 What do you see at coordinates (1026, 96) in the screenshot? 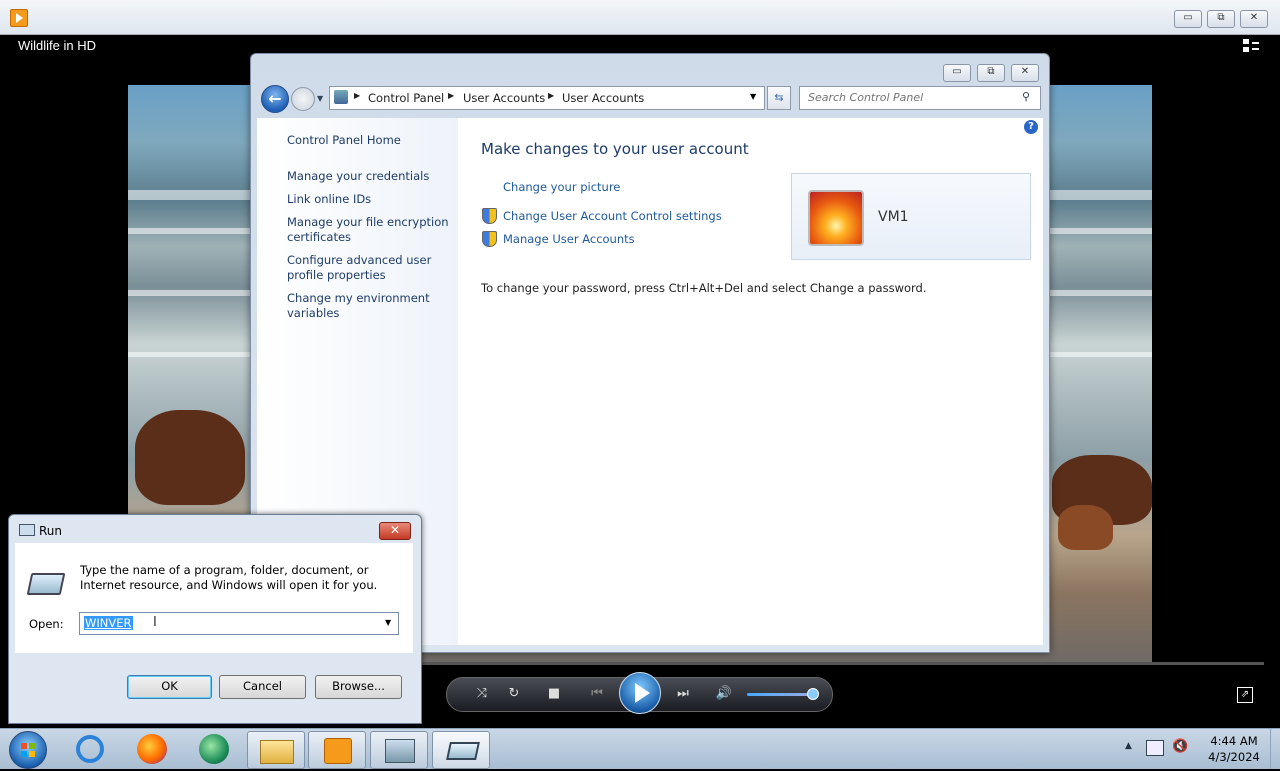
I see `search-icon: ⚲` at bounding box center [1026, 96].